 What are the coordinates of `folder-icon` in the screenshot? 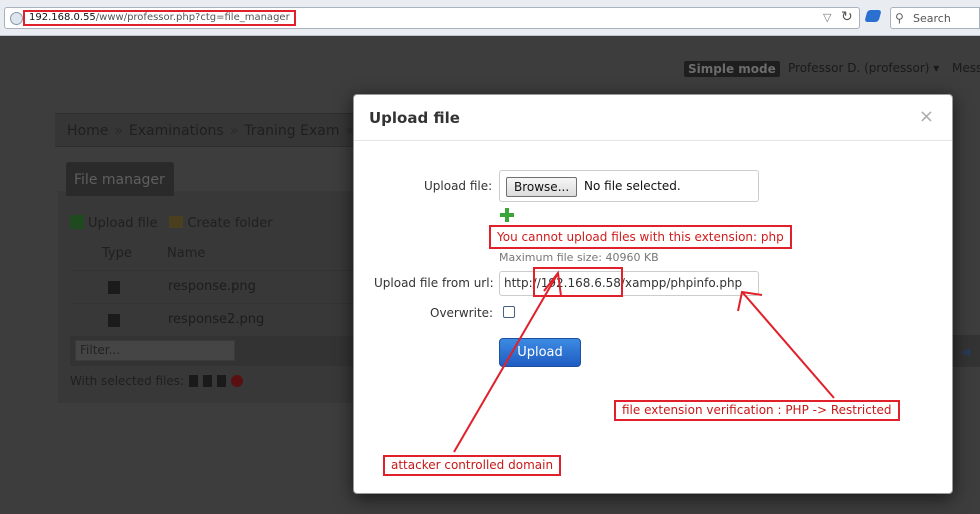 It's located at (176, 222).